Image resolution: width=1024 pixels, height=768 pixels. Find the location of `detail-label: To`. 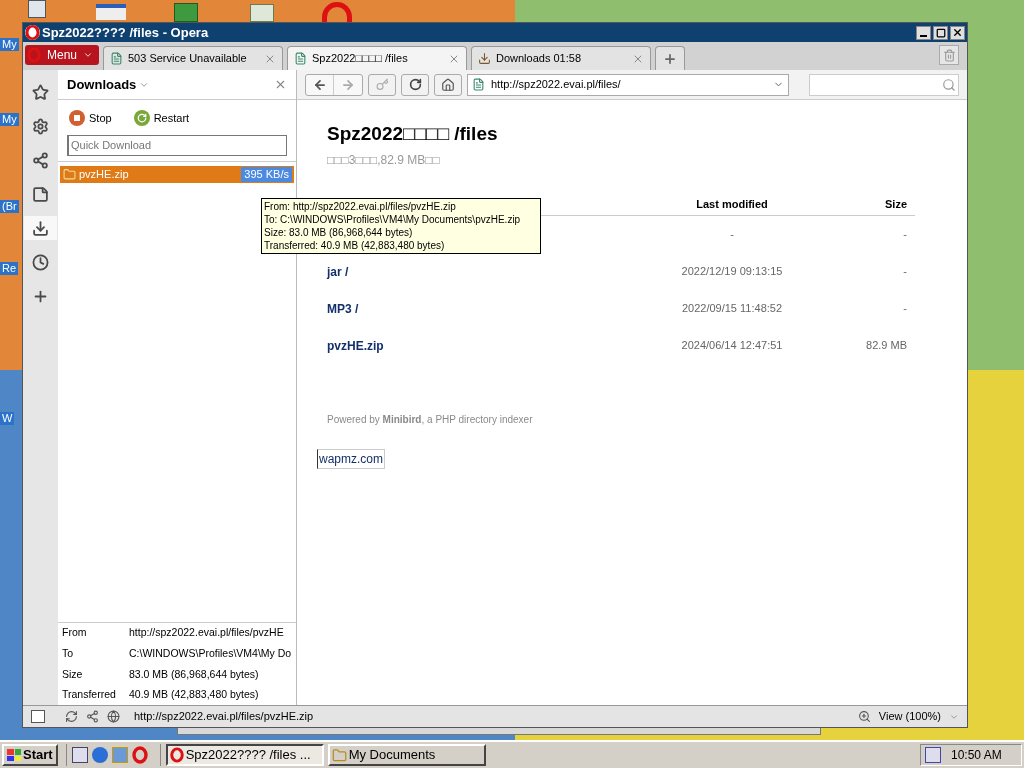

detail-label: To is located at coordinates (68, 653).